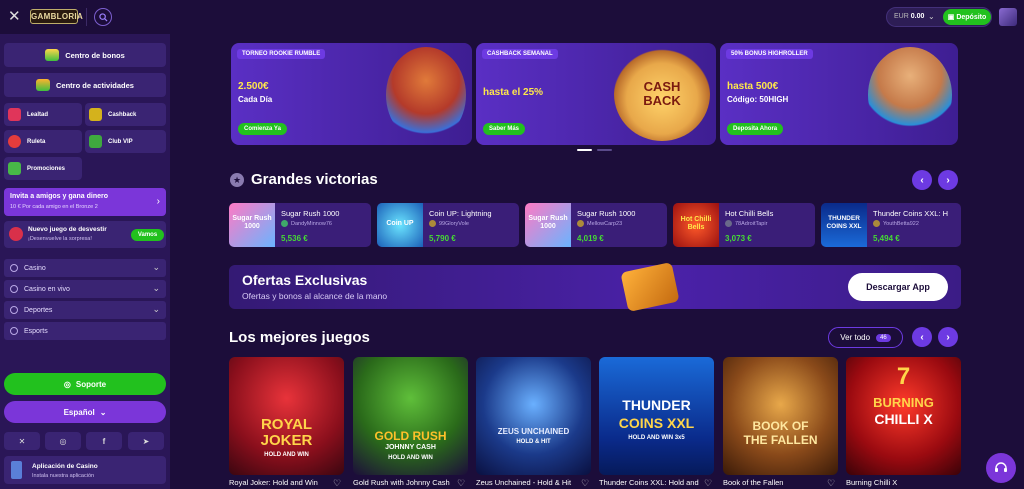 This screenshot has height=489, width=1024. I want to click on menu-casino: Casino ⌄, so click(85, 268).